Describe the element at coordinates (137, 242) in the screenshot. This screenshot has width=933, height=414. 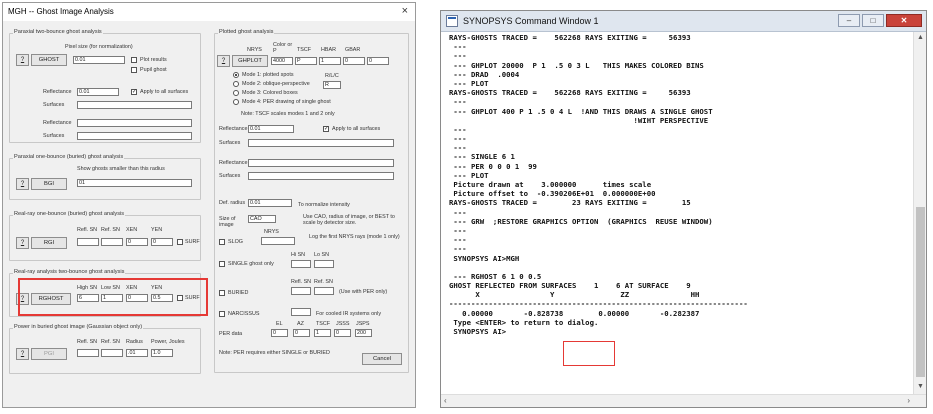
I see `xen-input: 0` at that location.